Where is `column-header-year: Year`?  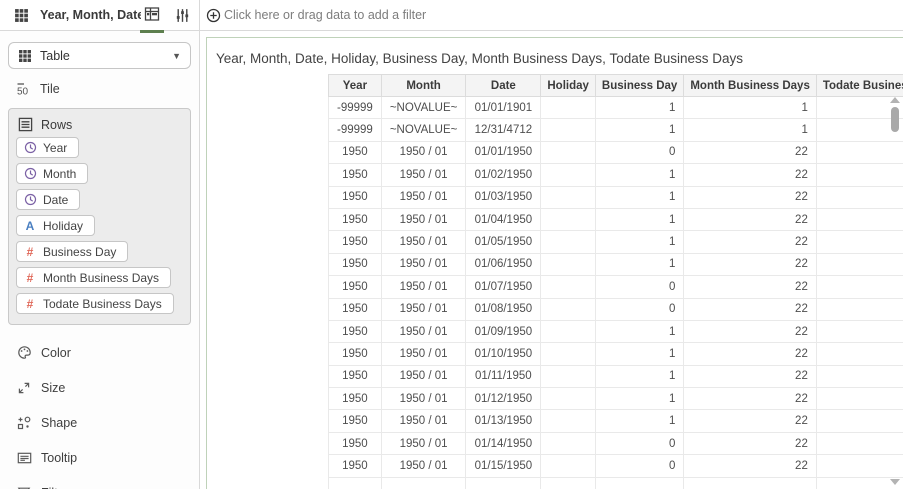
column-header-year: Year is located at coordinates (355, 85).